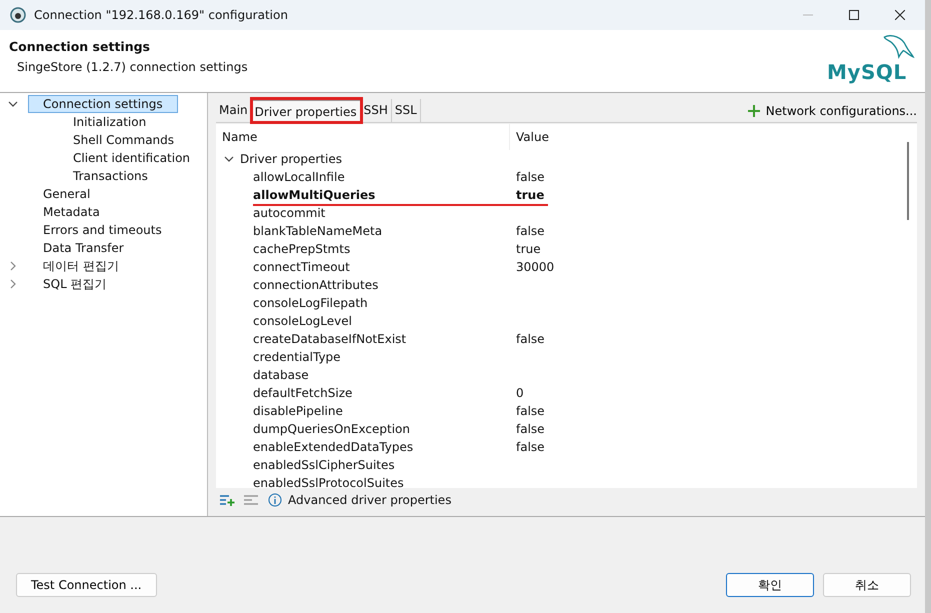 The height and width of the screenshot is (613, 931). What do you see at coordinates (102, 230) in the screenshot?
I see `tree-item: Errors and timeouts` at bounding box center [102, 230].